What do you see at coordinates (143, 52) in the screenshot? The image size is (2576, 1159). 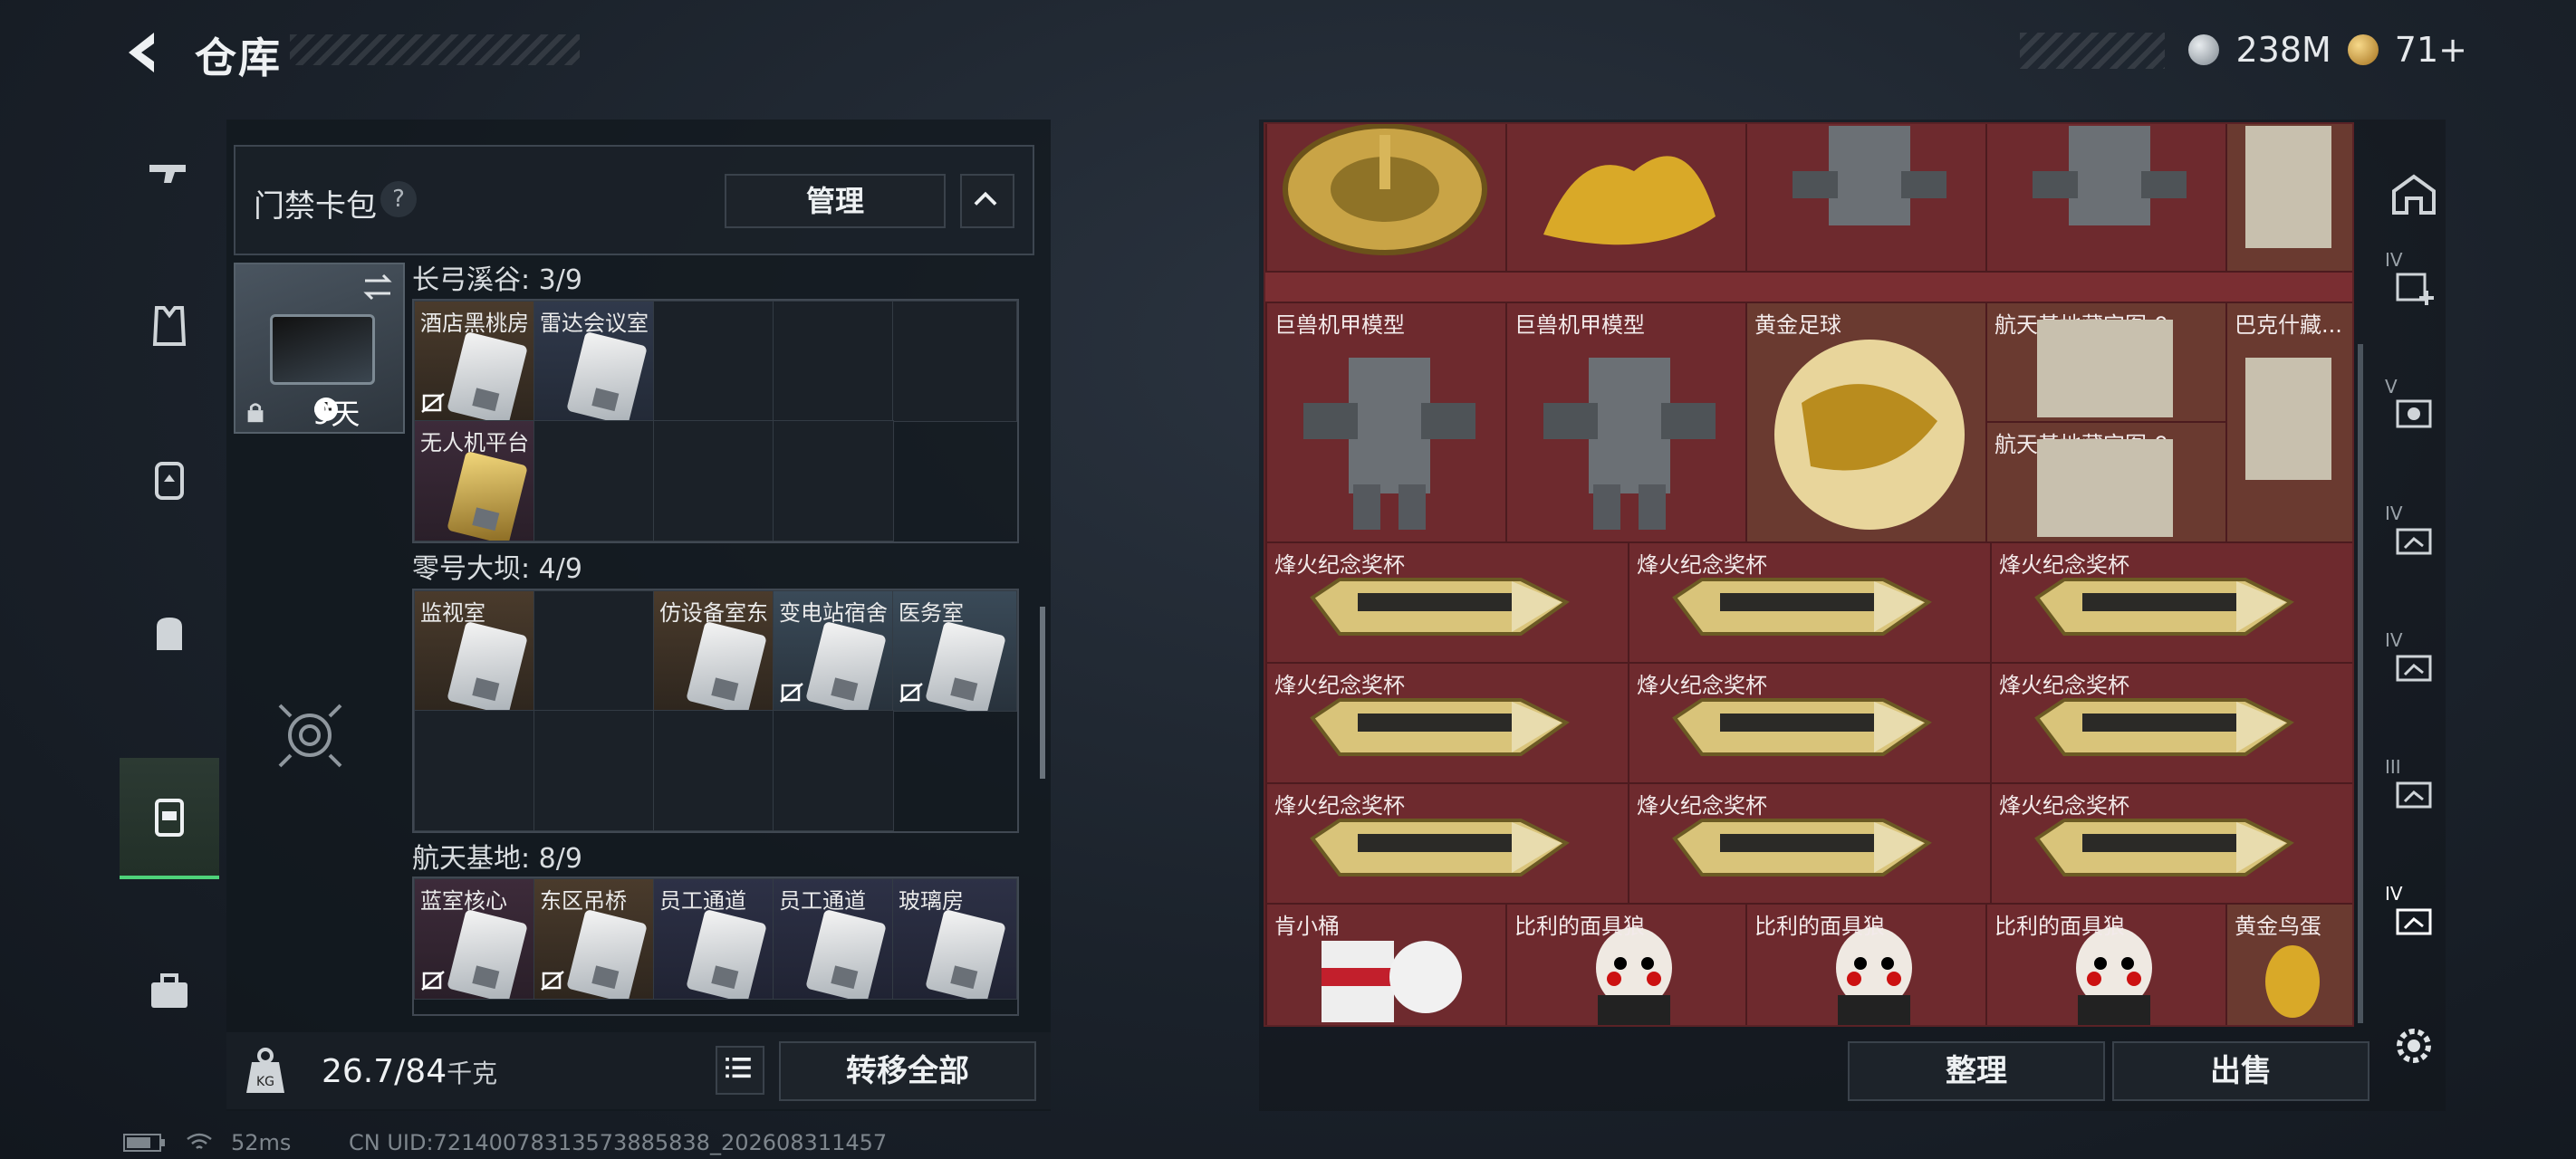 I see `back-arrow-icon` at bounding box center [143, 52].